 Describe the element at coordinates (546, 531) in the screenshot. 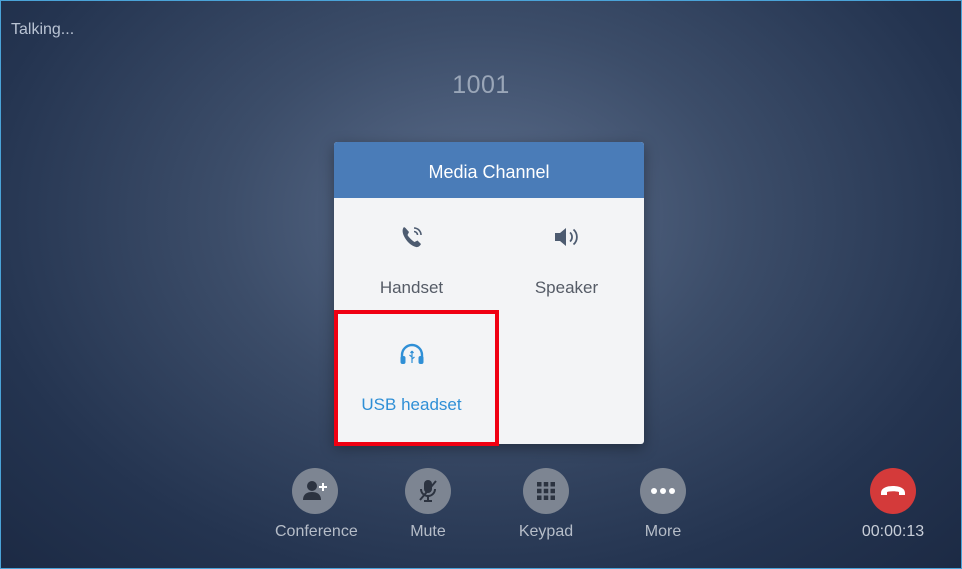

I see `keypad-label: Keypad` at that location.